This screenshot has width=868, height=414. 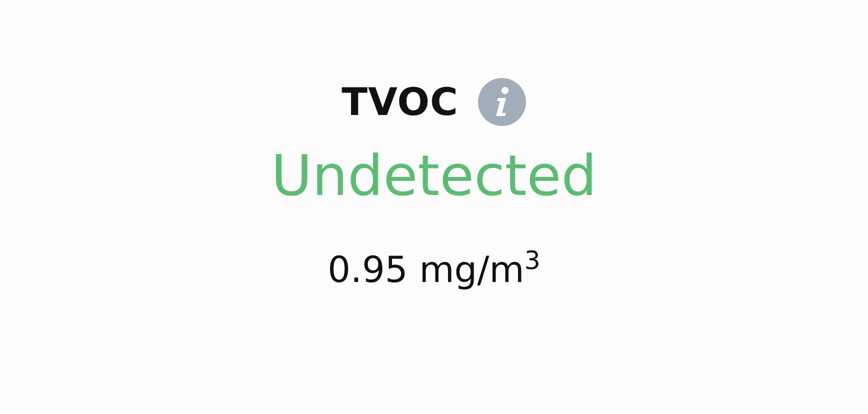 What do you see at coordinates (400, 102) in the screenshot?
I see `metric-title: TVOC` at bounding box center [400, 102].